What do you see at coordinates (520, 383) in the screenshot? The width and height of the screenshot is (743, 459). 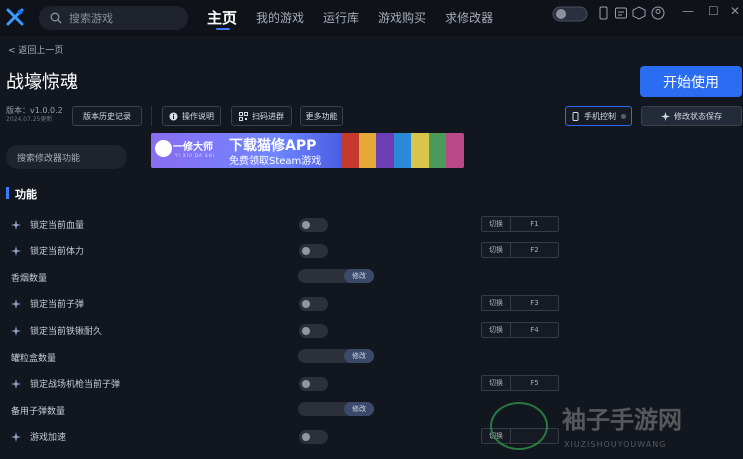 I see `hotkey-box: 切换 F5` at bounding box center [520, 383].